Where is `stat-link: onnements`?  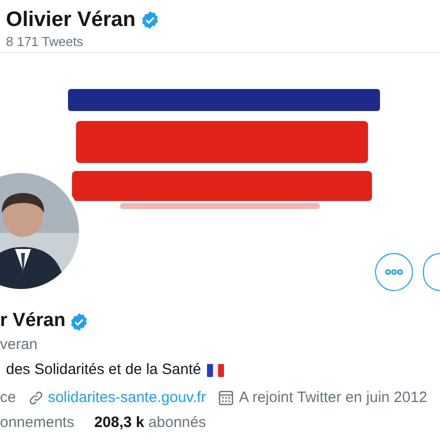
stat-link: onnements is located at coordinates (37, 423).